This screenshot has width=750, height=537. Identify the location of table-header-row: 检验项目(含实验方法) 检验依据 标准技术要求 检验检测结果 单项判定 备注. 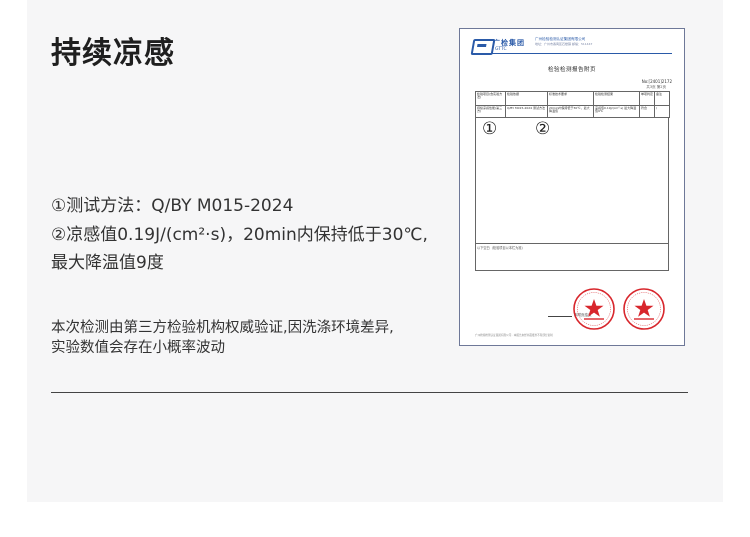
(572, 98).